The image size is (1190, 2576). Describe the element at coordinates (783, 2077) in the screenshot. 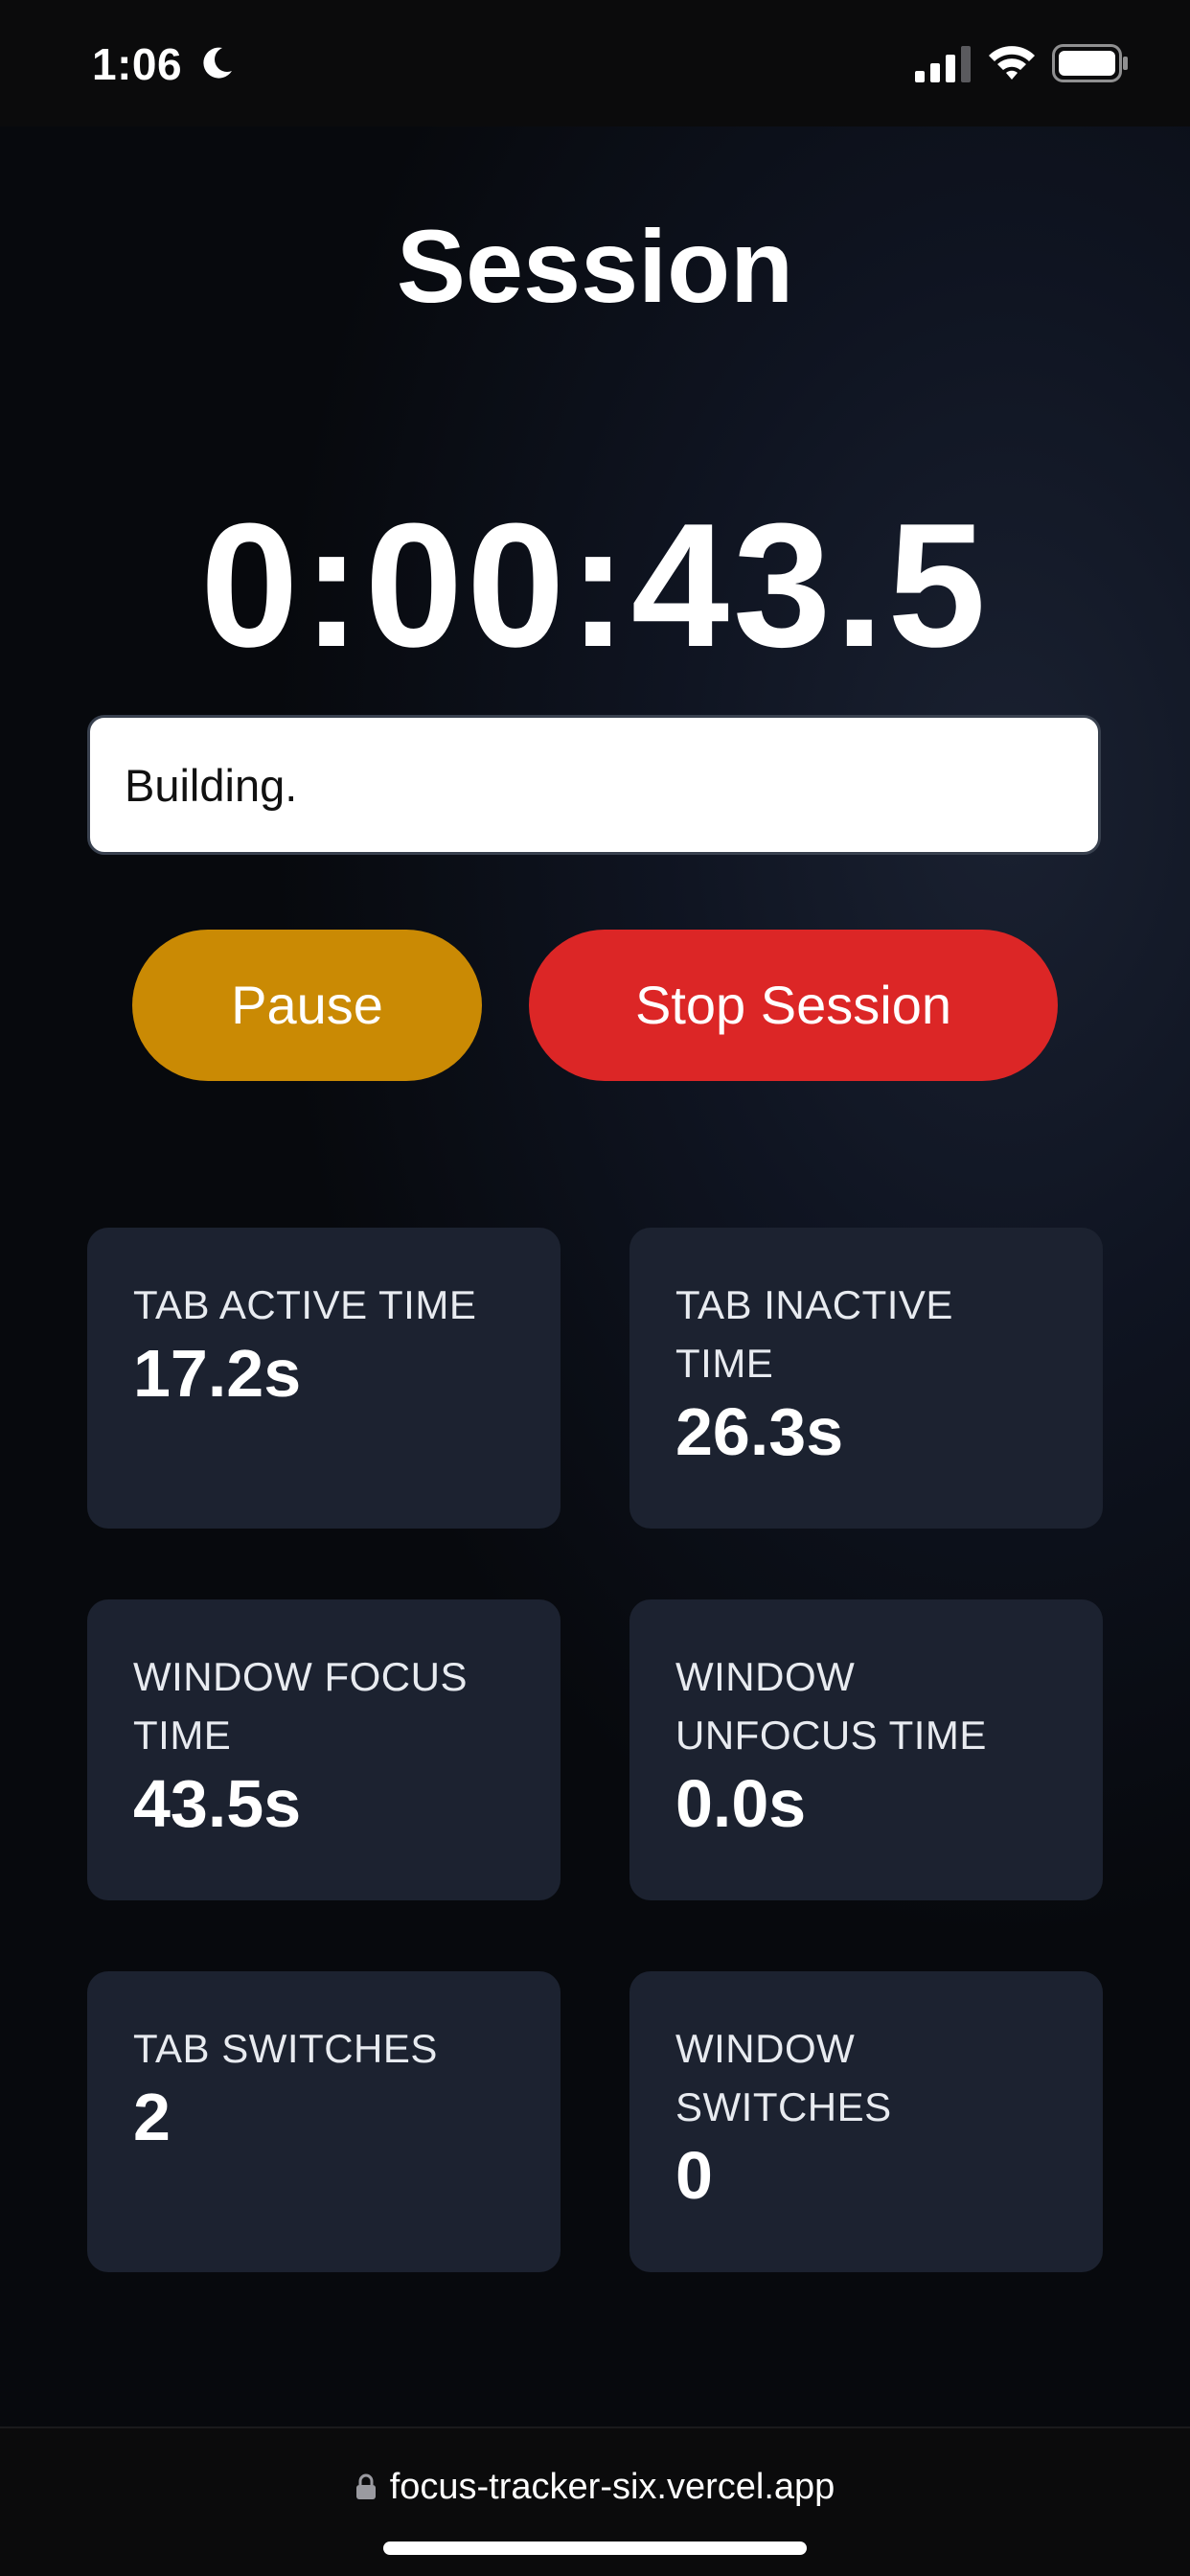

I see `stat-label: WINDOW SWITCHES` at that location.